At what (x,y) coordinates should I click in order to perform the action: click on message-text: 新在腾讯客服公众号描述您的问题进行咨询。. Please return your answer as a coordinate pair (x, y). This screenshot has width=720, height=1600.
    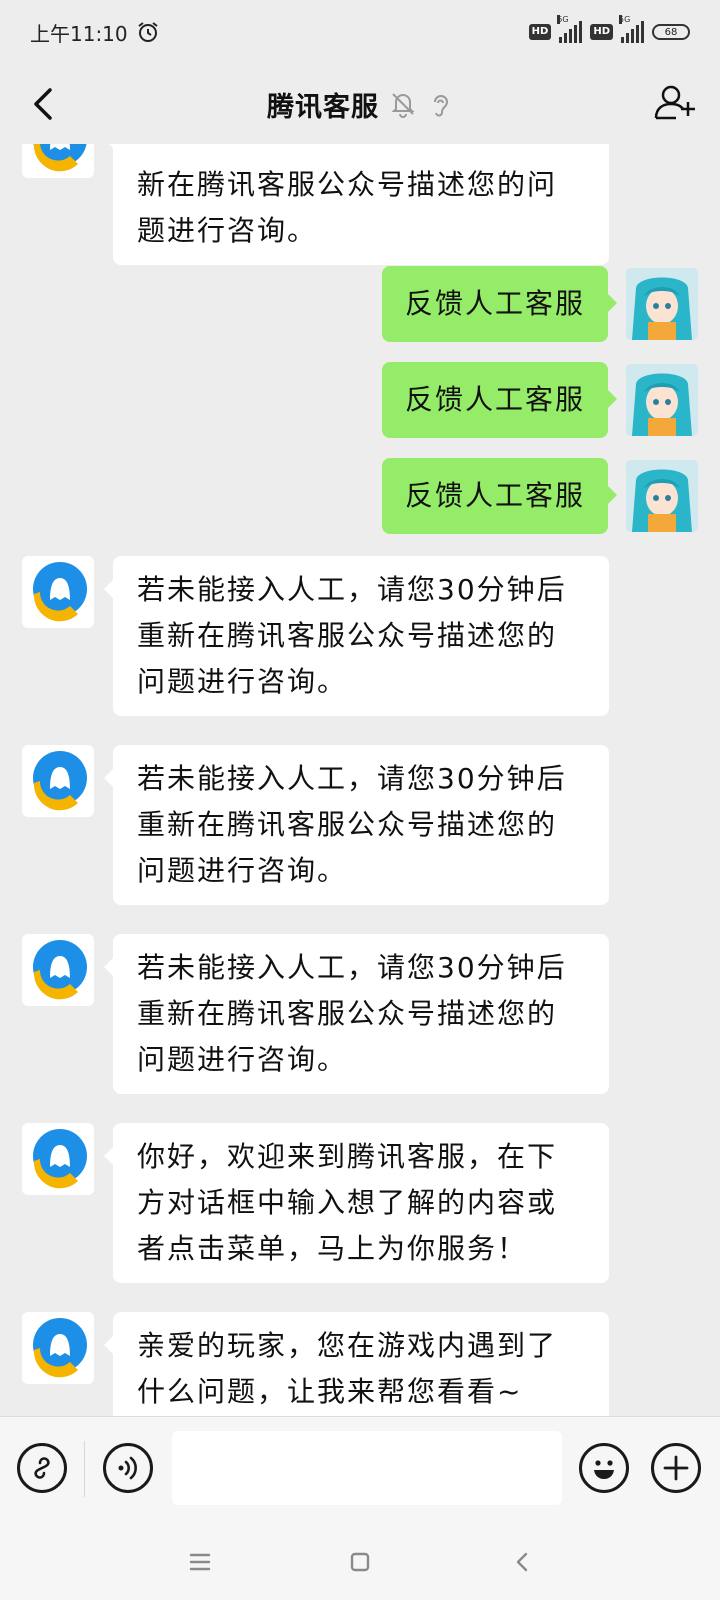
    Looking at the image, I should click on (347, 207).